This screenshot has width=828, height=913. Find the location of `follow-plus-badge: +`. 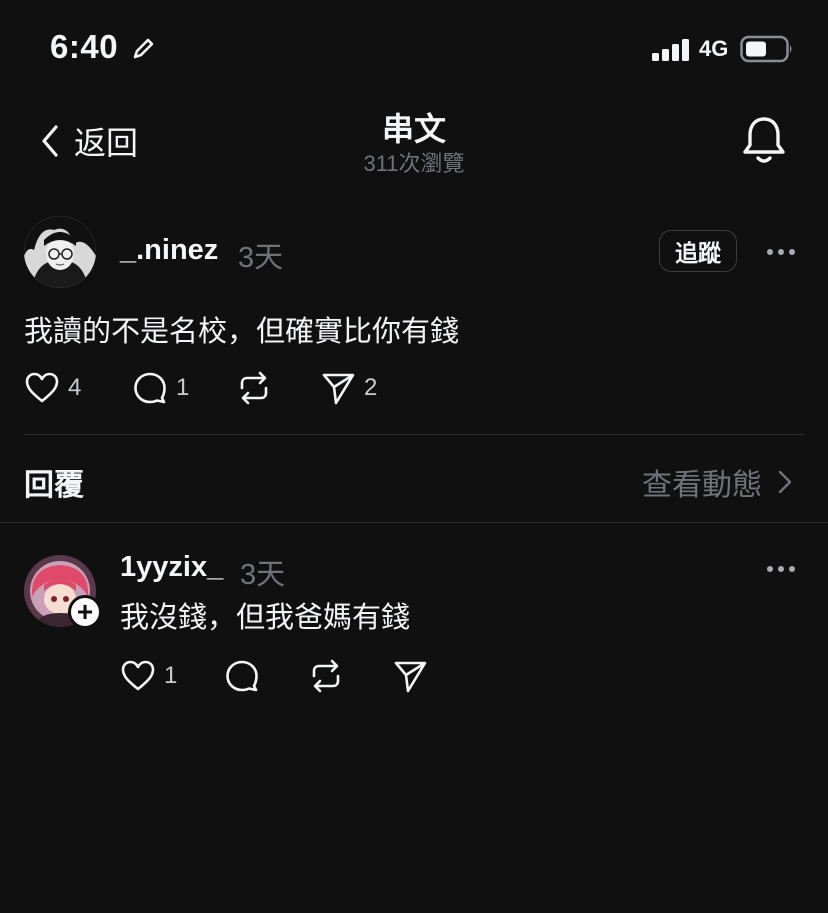

follow-plus-badge: + is located at coordinates (85, 612).